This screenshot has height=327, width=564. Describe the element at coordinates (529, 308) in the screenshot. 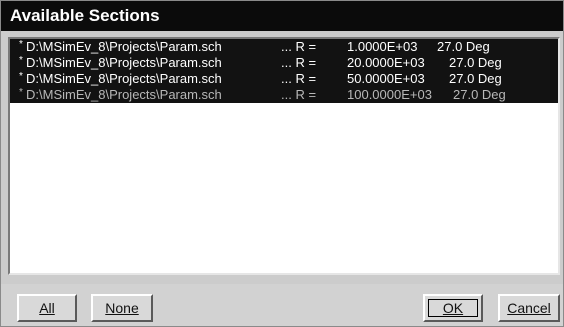

I see `cancel-button: Cancel` at that location.